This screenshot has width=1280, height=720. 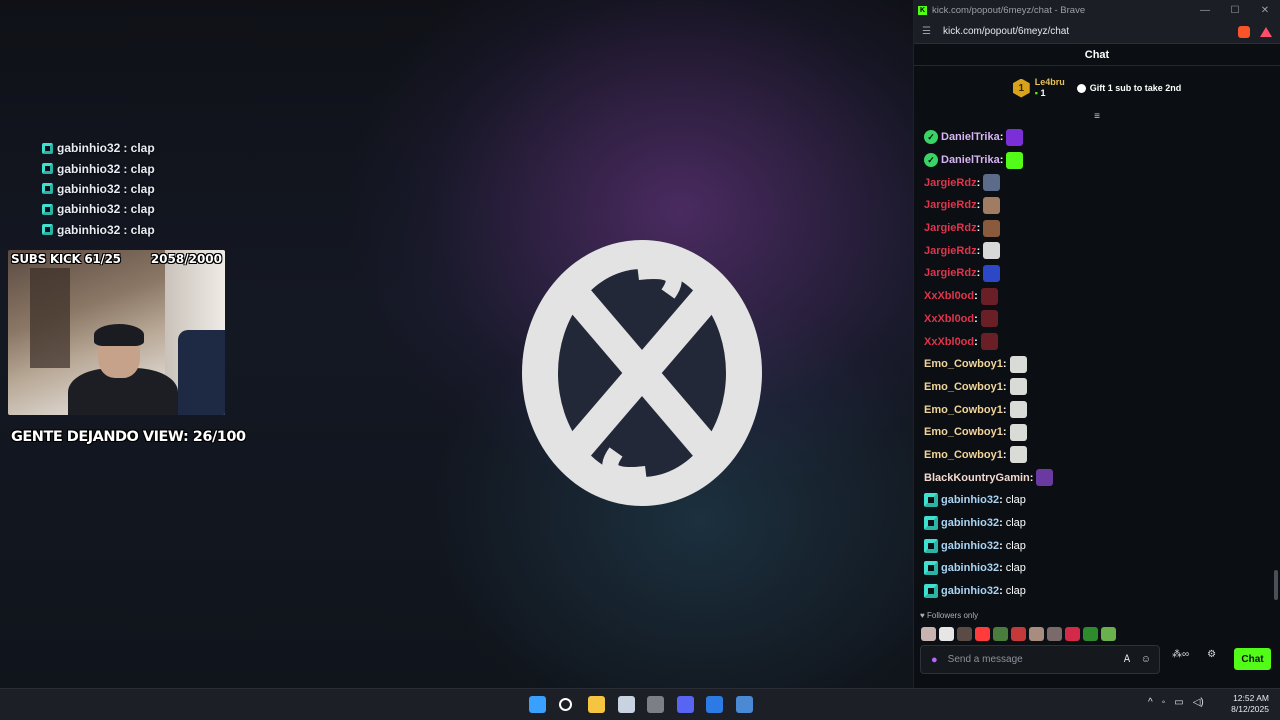 What do you see at coordinates (565, 704) in the screenshot?
I see `search-icon` at bounding box center [565, 704].